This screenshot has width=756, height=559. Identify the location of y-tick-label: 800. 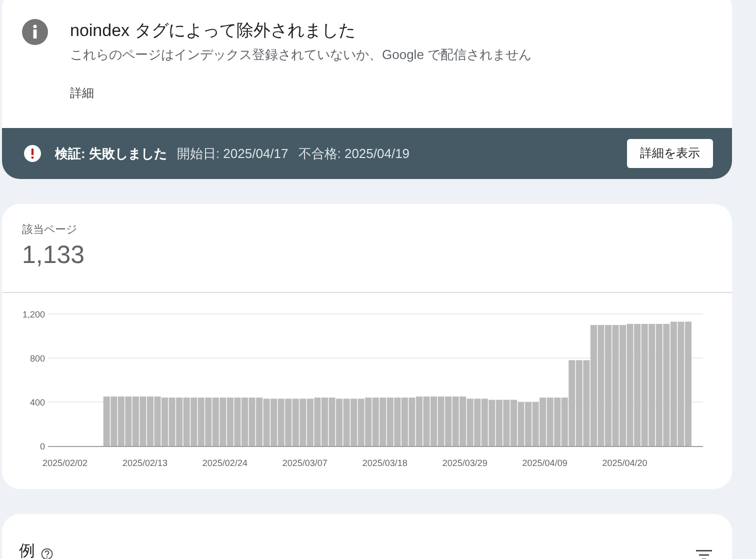
(37, 359).